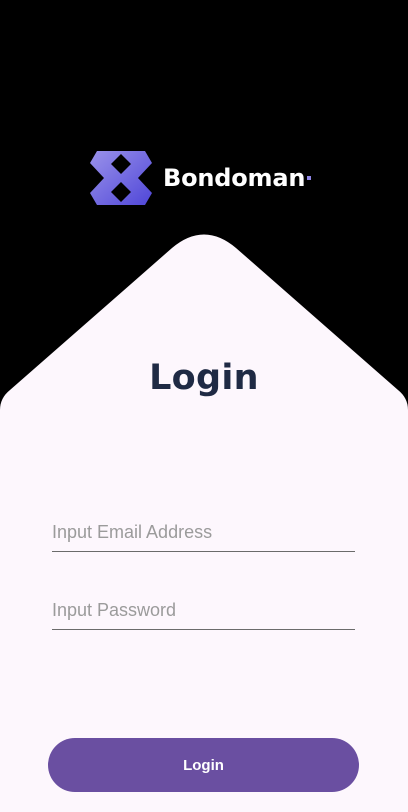 This screenshot has height=812, width=408. I want to click on password-field, so click(203, 612).